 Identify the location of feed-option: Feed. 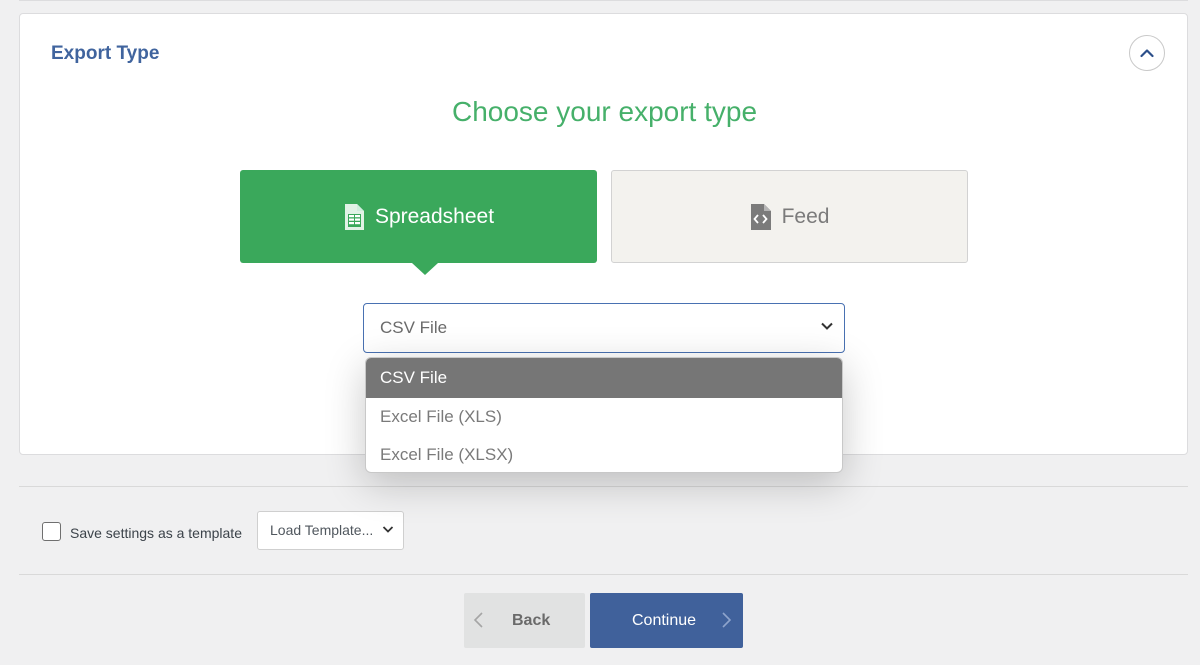
(789, 216).